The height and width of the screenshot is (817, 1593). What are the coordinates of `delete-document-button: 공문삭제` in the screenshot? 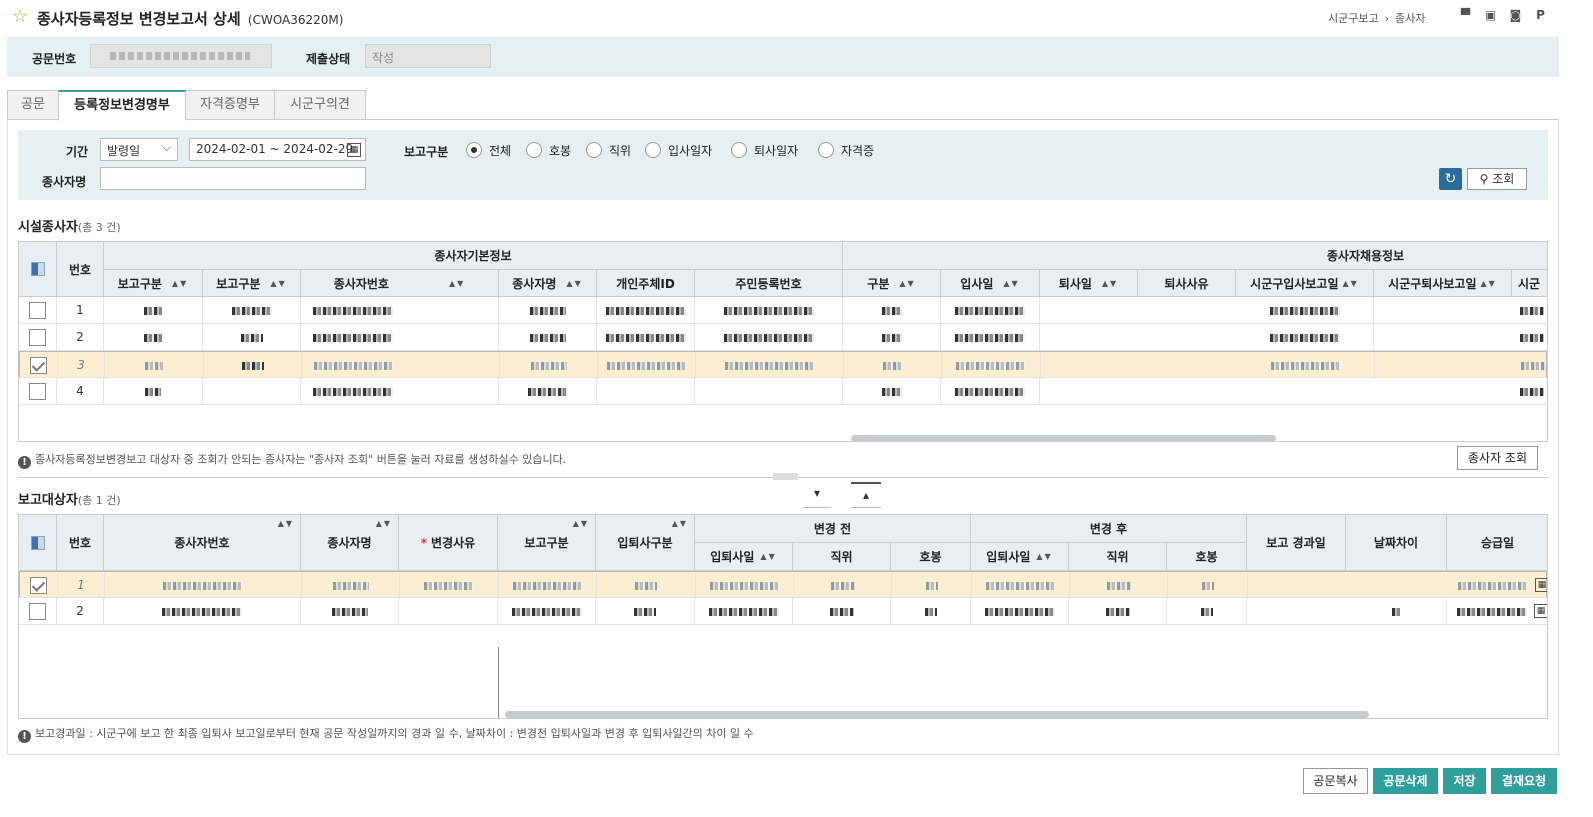 It's located at (1405, 781).